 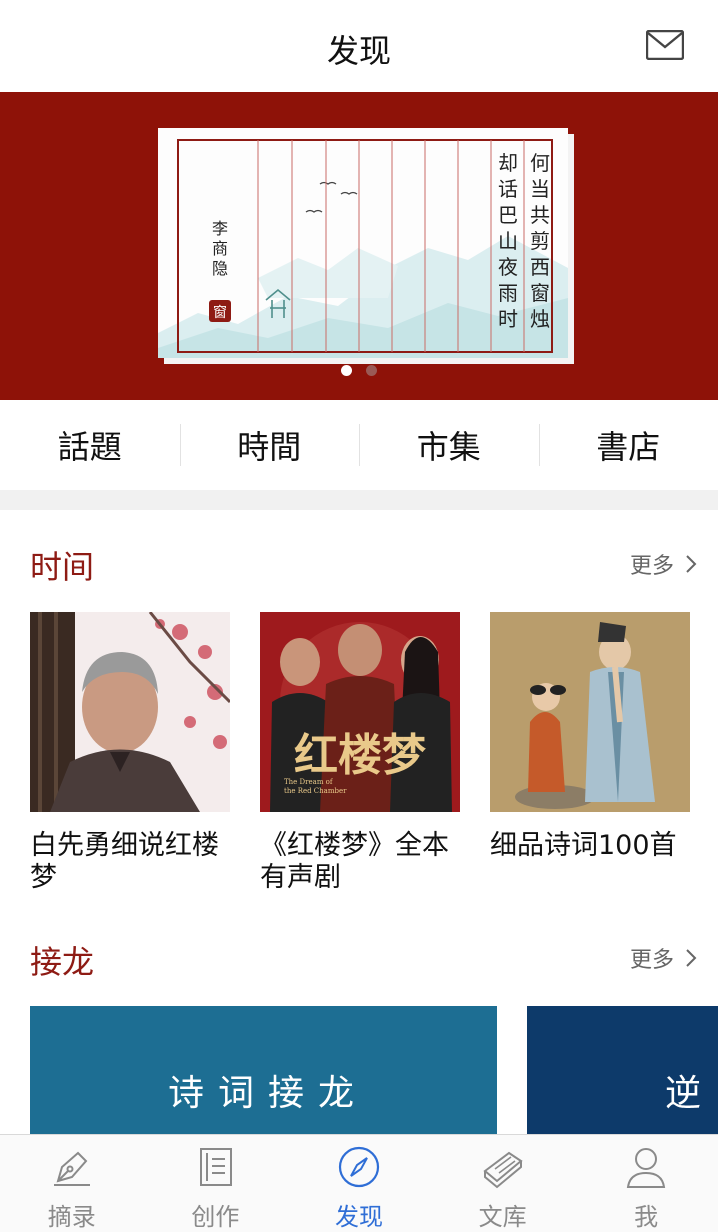 I want to click on section-divider, so click(x=359, y=500).